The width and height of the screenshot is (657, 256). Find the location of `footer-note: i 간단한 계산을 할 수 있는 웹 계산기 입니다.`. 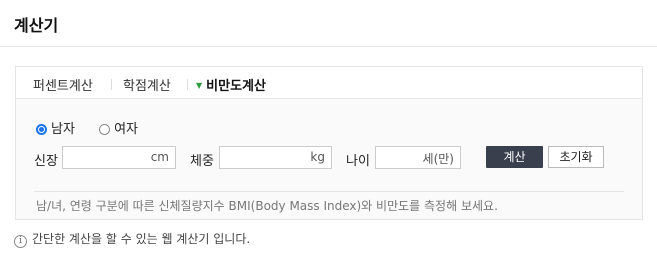

footer-note: i 간단한 계산을 할 수 있는 웹 계산기 입니다. is located at coordinates (132, 239).